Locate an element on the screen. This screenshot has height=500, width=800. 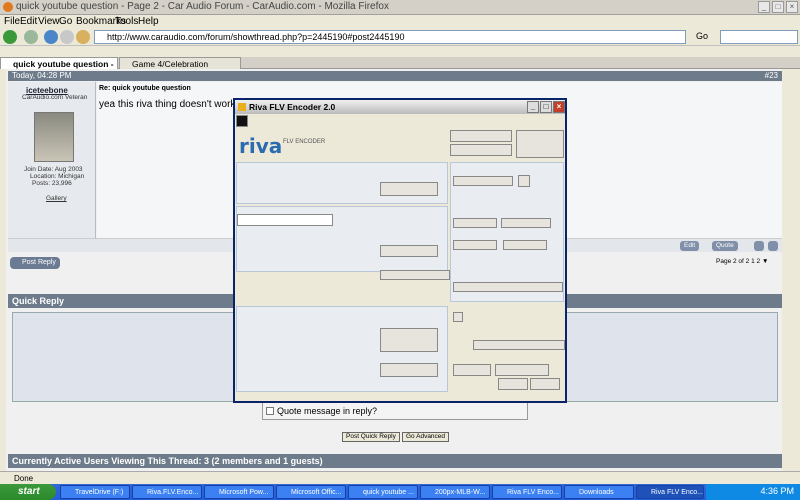
page-menu-icon: ▼ is located at coordinates (765, 261).